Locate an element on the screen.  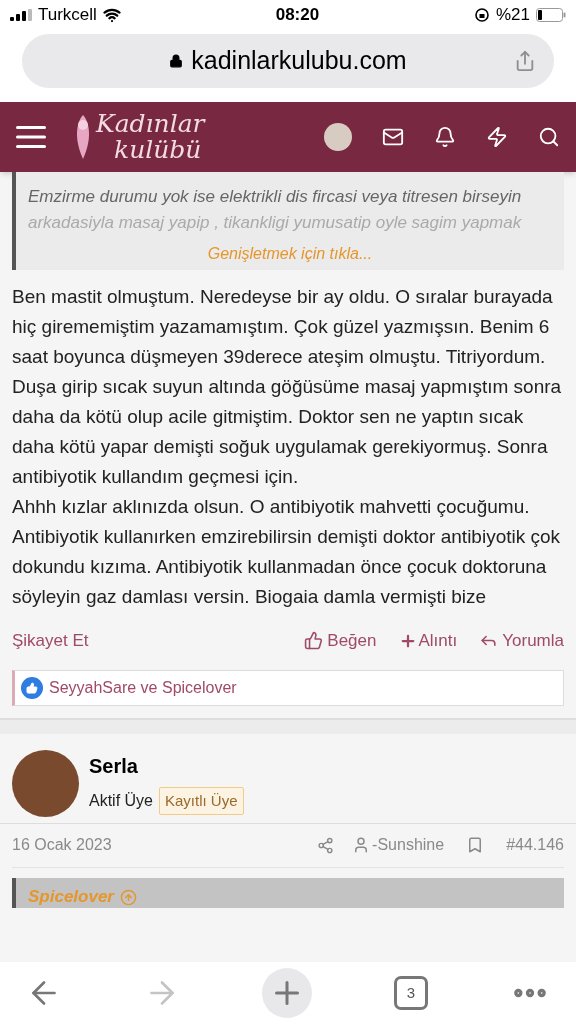
author-tag: -Sunshine is located at coordinates (408, 845).